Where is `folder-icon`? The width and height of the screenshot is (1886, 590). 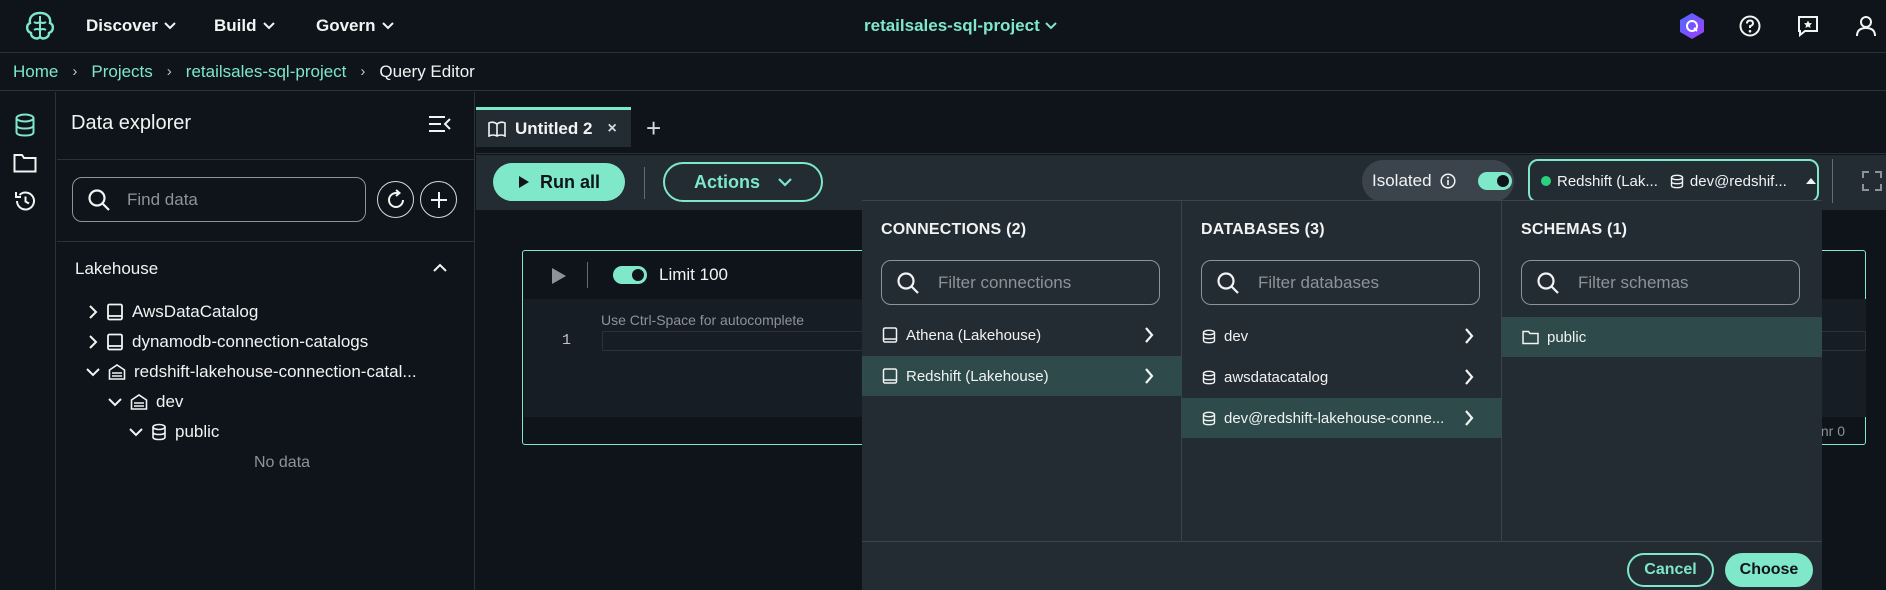
folder-icon is located at coordinates (25, 163).